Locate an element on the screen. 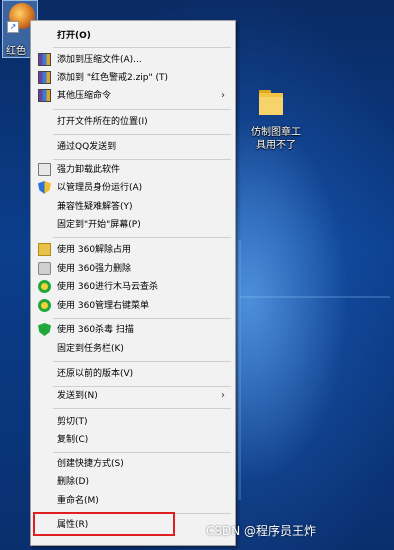 The image size is (394, 550). watermark: CSDN @程序员王炸 is located at coordinates (261, 531).